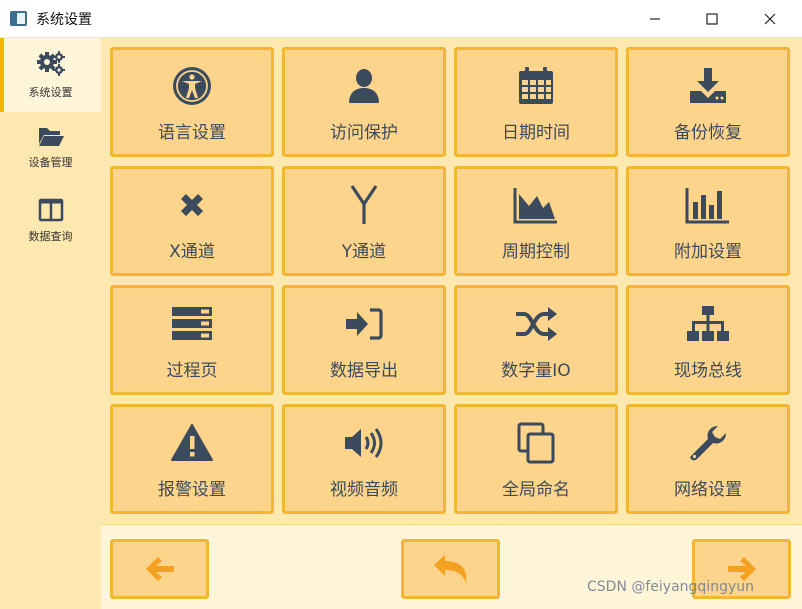  What do you see at coordinates (708, 371) in the screenshot?
I see `tile-label: 现场总线` at bounding box center [708, 371].